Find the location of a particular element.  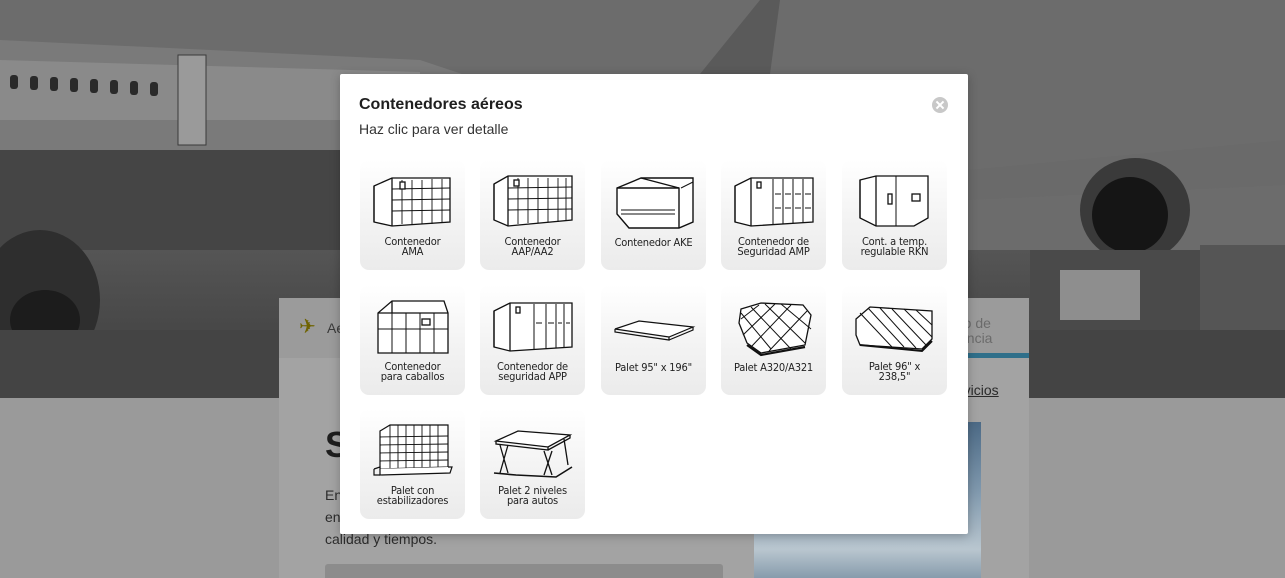

tab-insurance-label: ro de ancia is located at coordinates (994, 331).